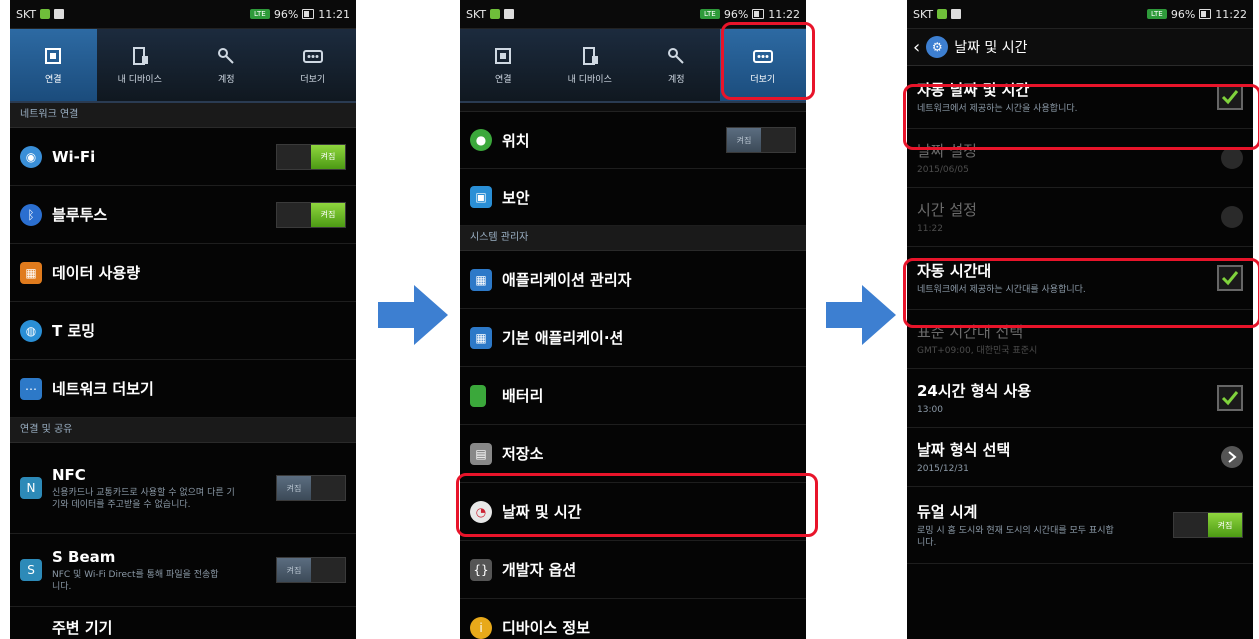 Image resolution: width=1259 pixels, height=639 pixels. I want to click on device-icon, so click(590, 56).